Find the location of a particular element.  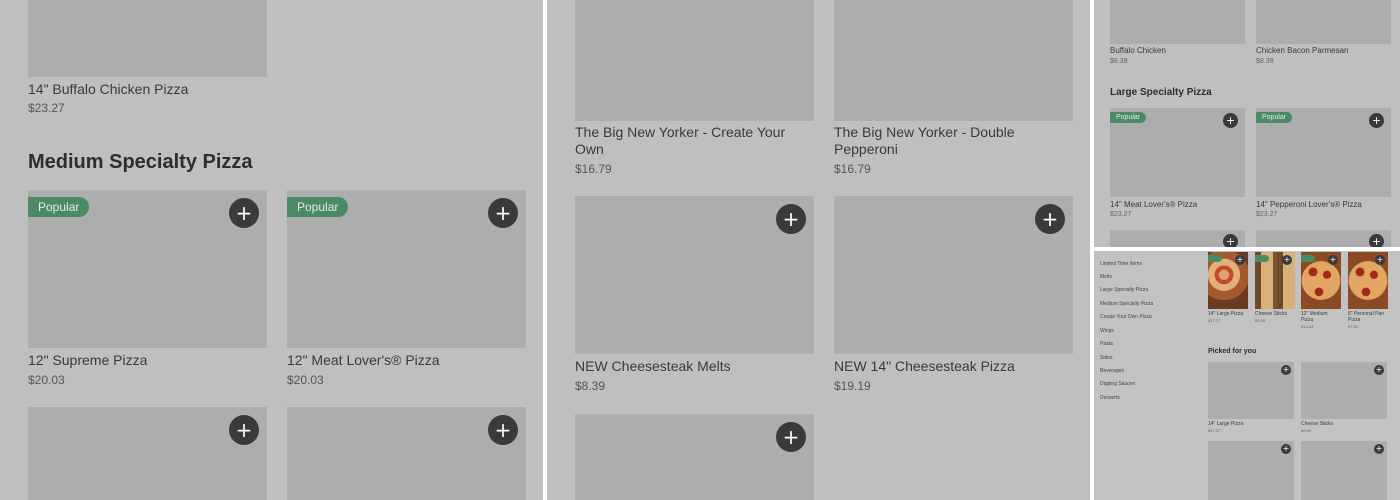

menu-item-card: Chicken Bacon Parmesan $8.39 is located at coordinates (1323, 34).